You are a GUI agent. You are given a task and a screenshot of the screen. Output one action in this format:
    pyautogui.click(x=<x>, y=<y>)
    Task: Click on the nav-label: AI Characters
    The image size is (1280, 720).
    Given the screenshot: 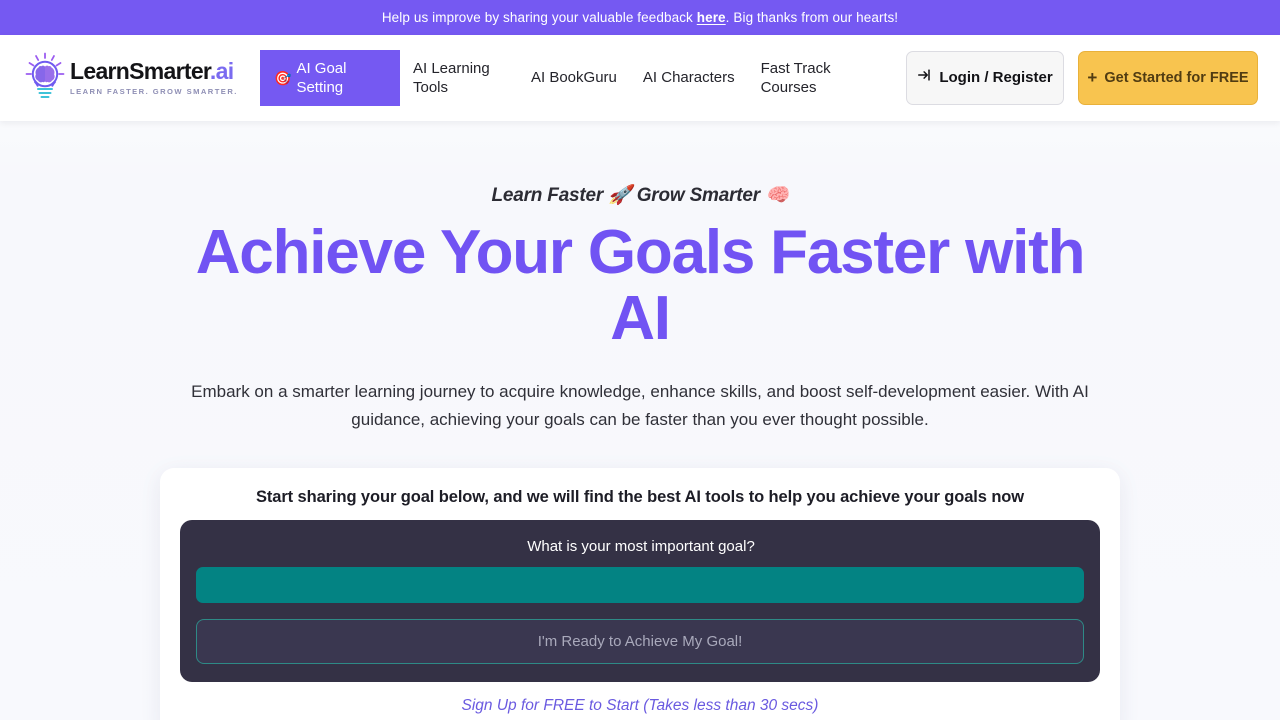 What is the action you would take?
    pyautogui.click(x=688, y=78)
    